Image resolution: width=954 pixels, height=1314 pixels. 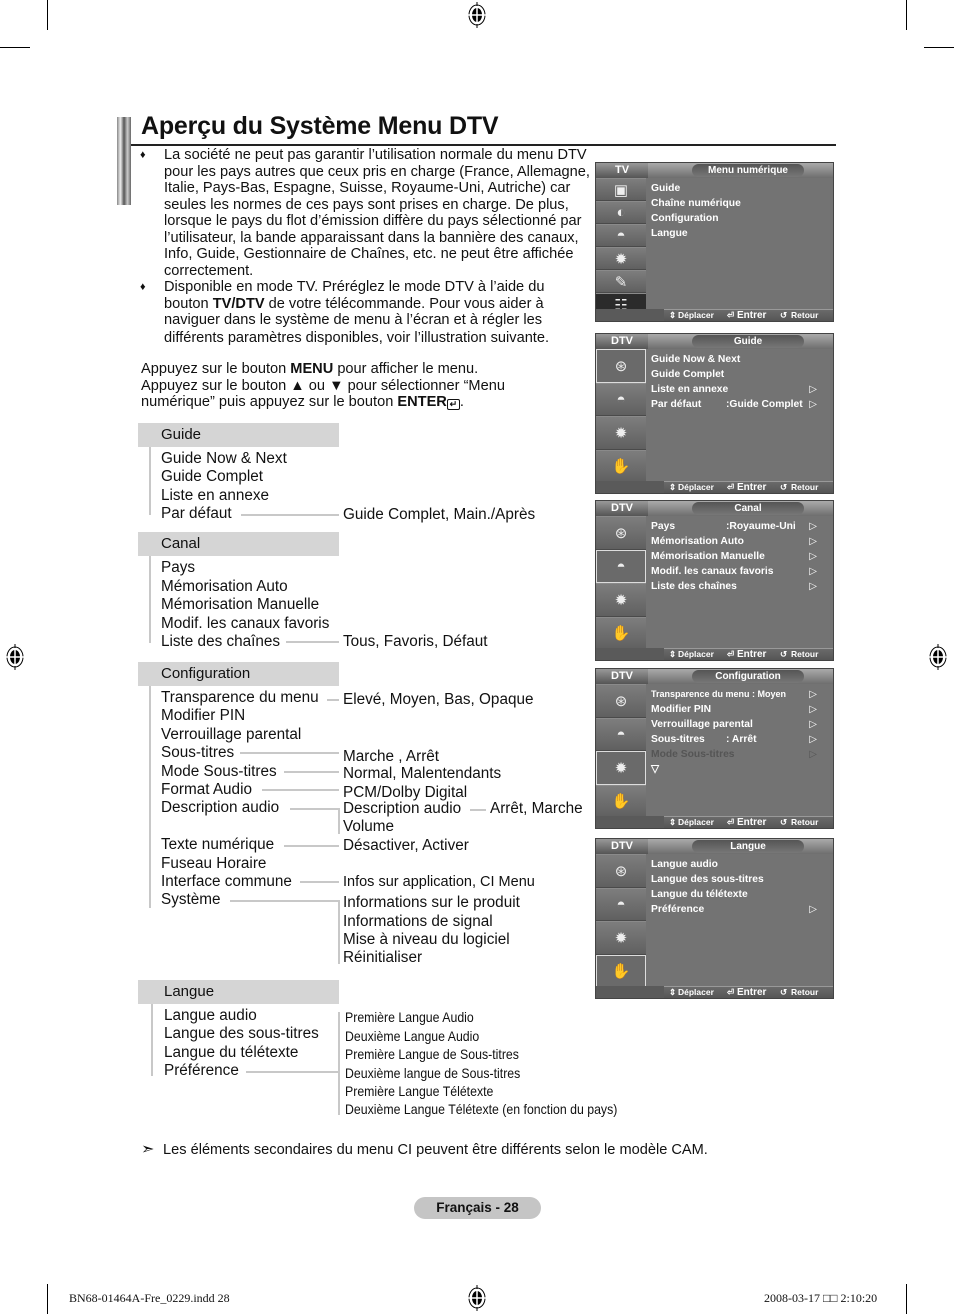 What do you see at coordinates (621, 281) in the screenshot?
I see `input-icon: ✎` at bounding box center [621, 281].